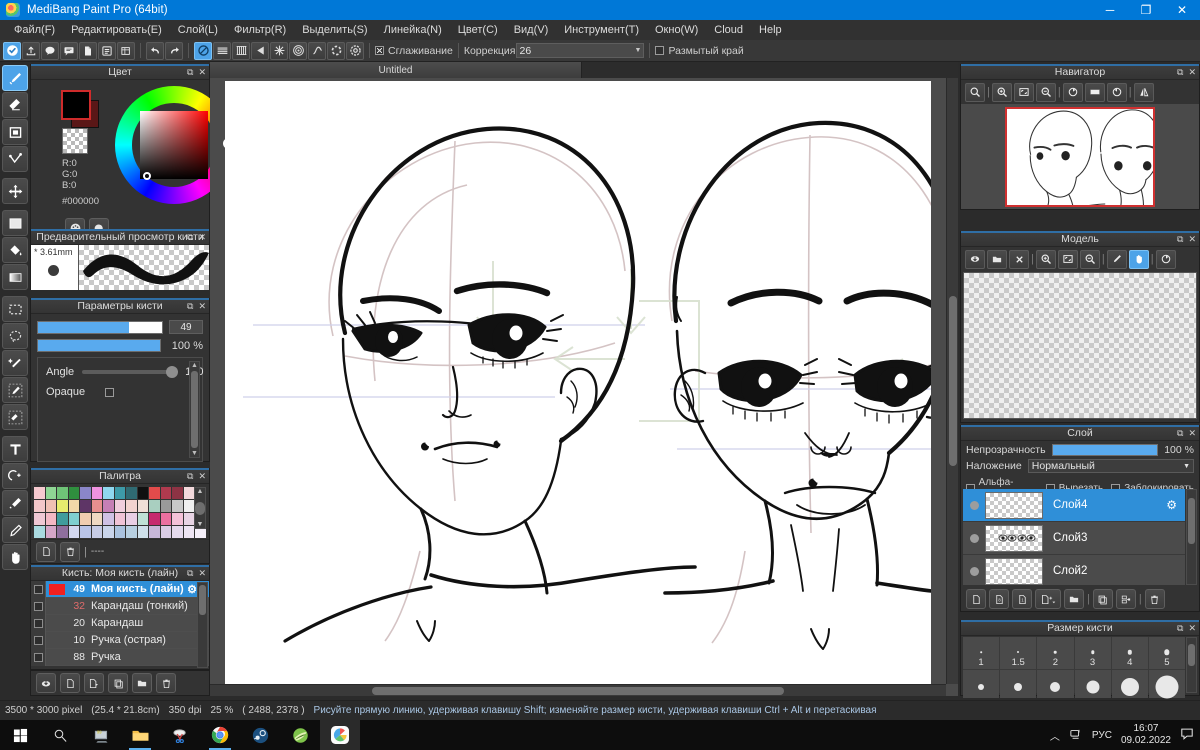 Image resolution: width=1200 pixels, height=750 pixels. Describe the element at coordinates (76, 105) in the screenshot. I see `foreground-color-swatch` at that location.